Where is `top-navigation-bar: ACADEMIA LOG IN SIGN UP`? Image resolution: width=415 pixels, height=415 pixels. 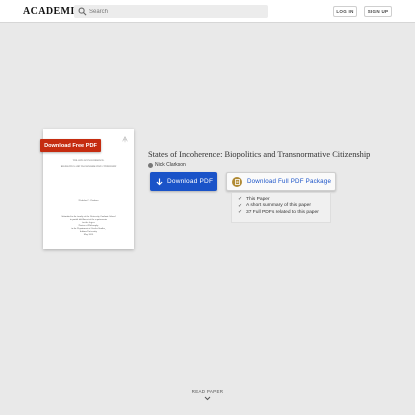 top-navigation-bar: ACADEMIA LOG IN SIGN UP is located at coordinates (207, 11).